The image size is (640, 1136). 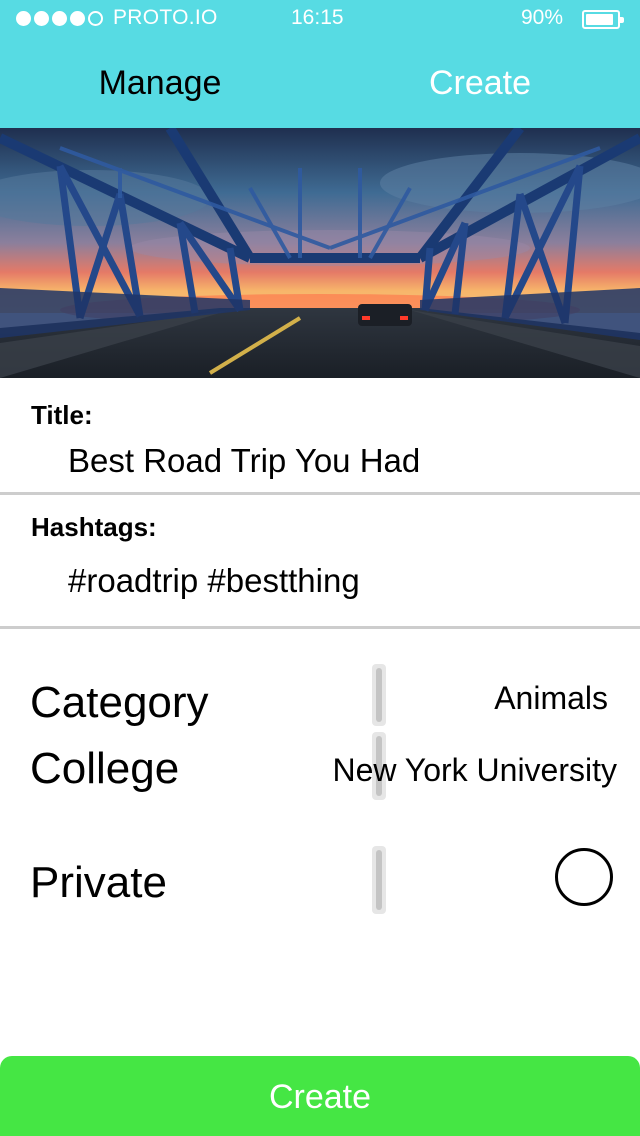 I want to click on battery-icon, so click(x=603, y=19).